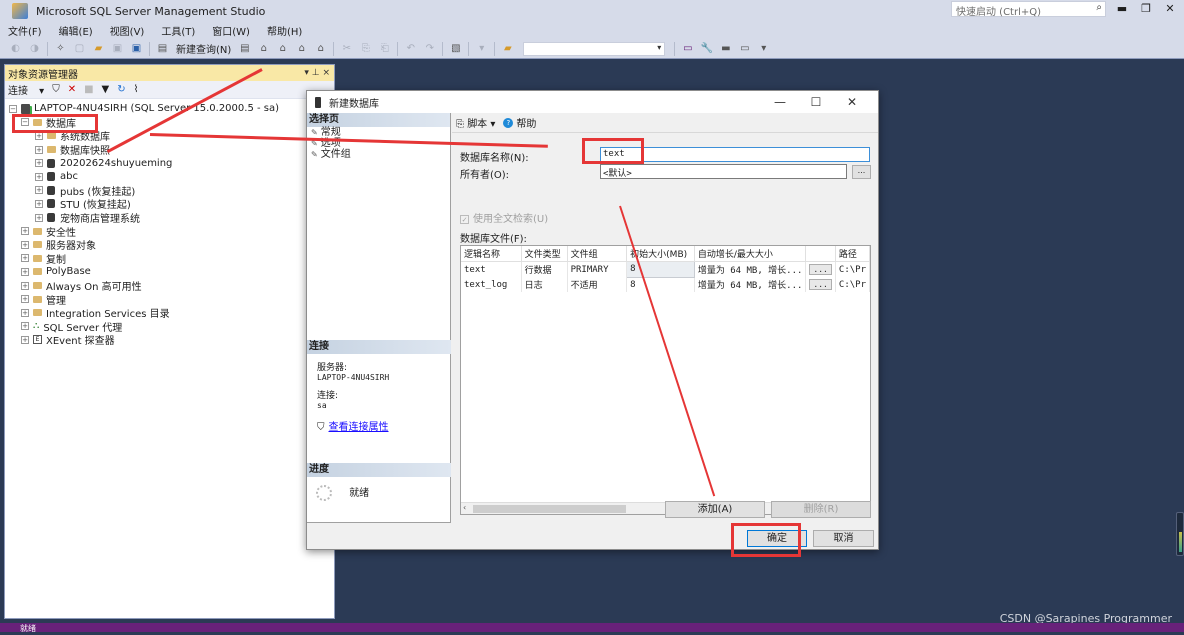 This screenshot has width=1184, height=635. Describe the element at coordinates (169, 150) in the screenshot. I see `tree-node: + 数据库快照` at that location.